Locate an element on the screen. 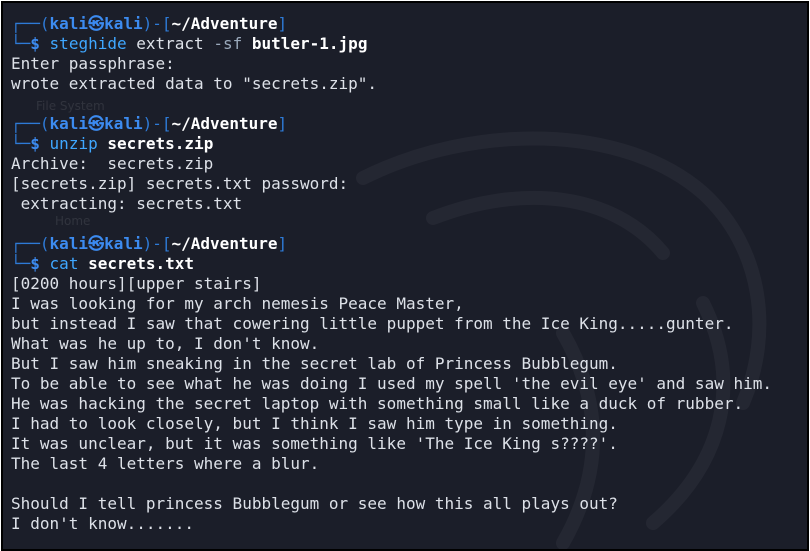 Image resolution: width=810 pixels, height=551 pixels. command-option: -sf is located at coordinates (228, 43).